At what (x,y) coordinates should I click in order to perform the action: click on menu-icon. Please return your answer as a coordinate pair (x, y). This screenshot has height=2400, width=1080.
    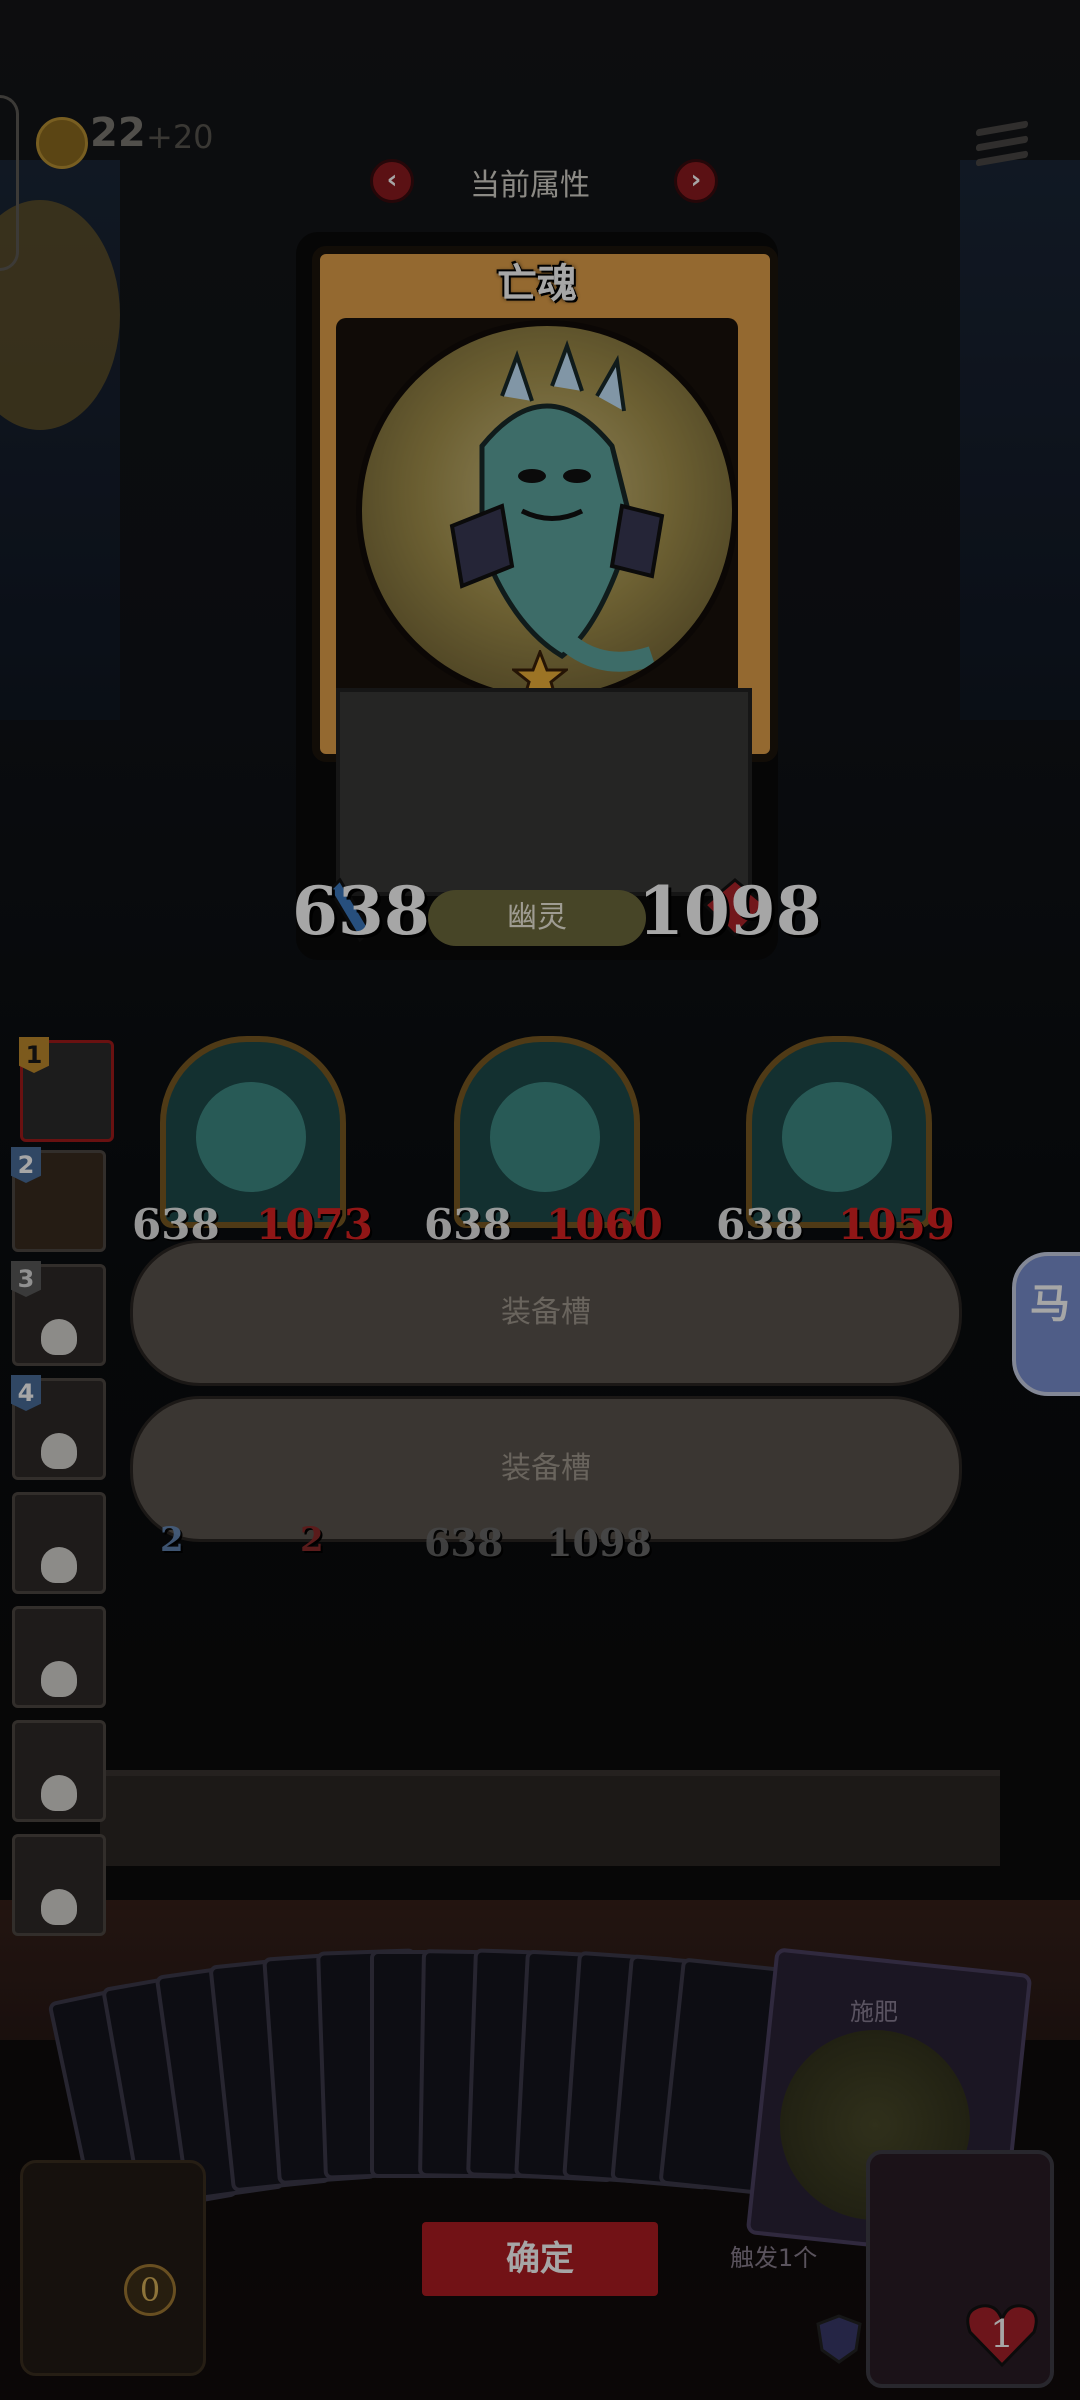
    Looking at the image, I should click on (1002, 145).